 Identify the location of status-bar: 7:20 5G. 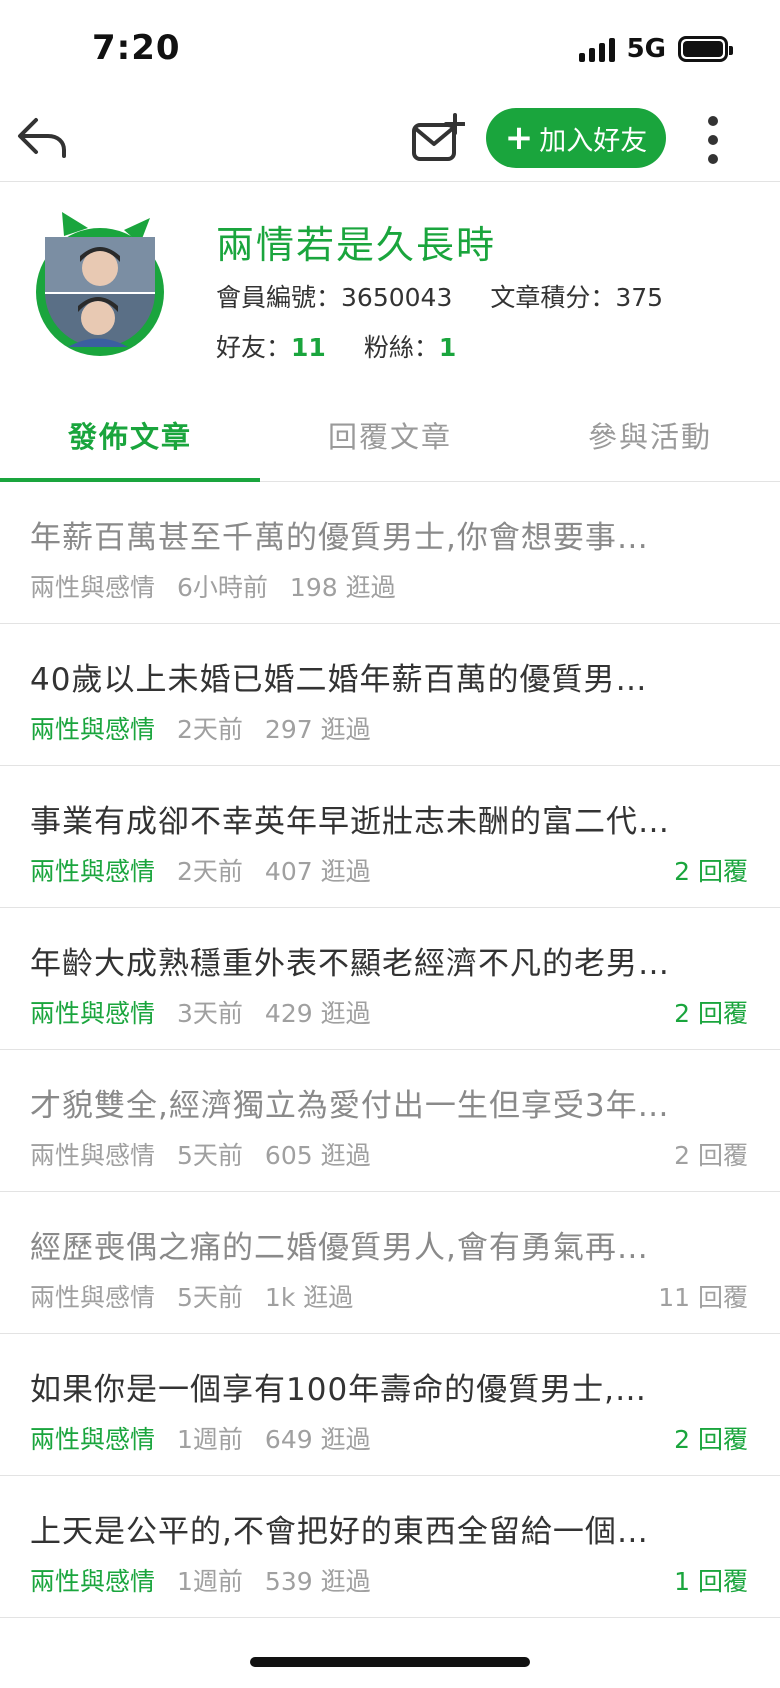
(390, 50).